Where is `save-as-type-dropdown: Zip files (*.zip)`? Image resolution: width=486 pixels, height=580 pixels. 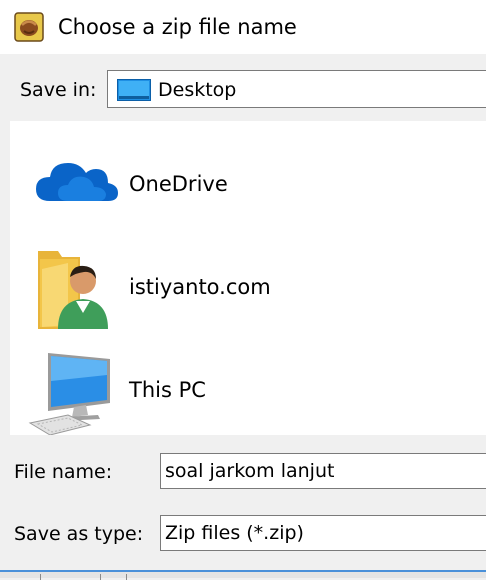
save-as-type-dropdown: Zip files (*.zip) is located at coordinates (323, 533).